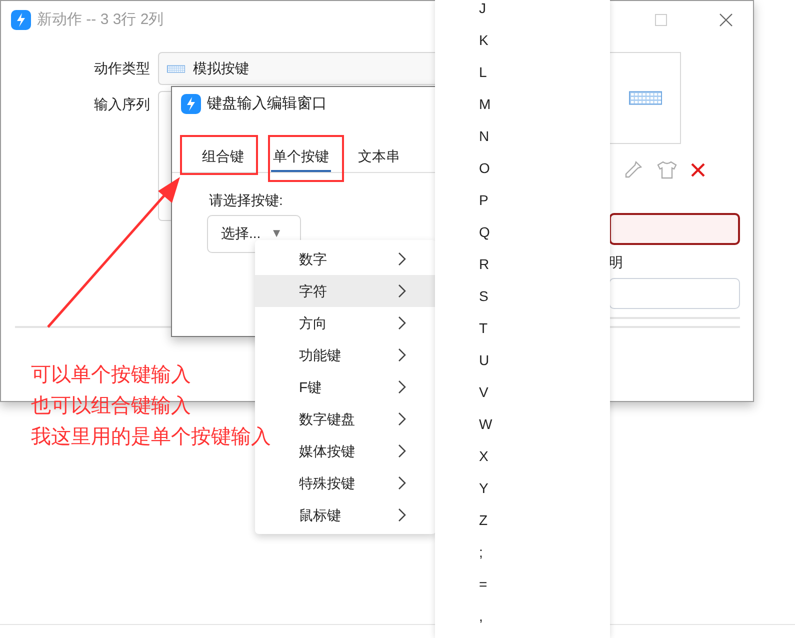  What do you see at coordinates (345, 387) in the screenshot?
I see `menu-item: F键` at bounding box center [345, 387].